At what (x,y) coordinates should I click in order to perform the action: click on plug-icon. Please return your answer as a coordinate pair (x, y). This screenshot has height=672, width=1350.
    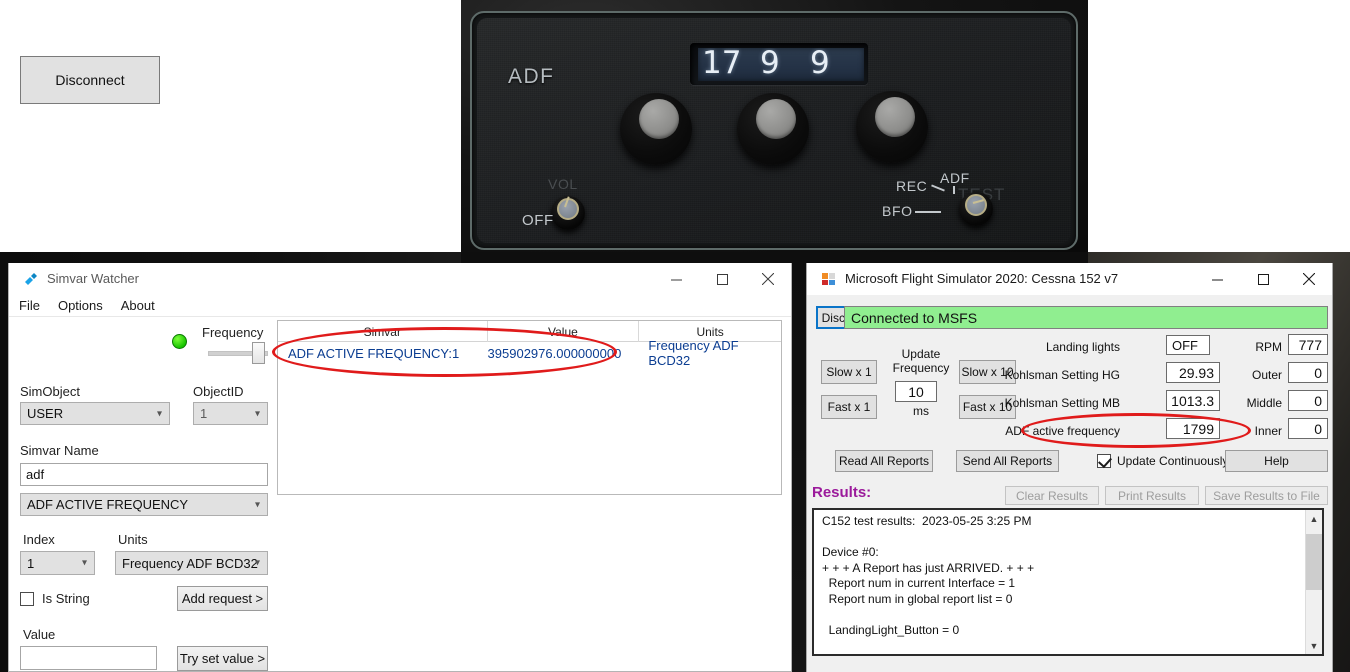
    Looking at the image, I should click on (31, 279).